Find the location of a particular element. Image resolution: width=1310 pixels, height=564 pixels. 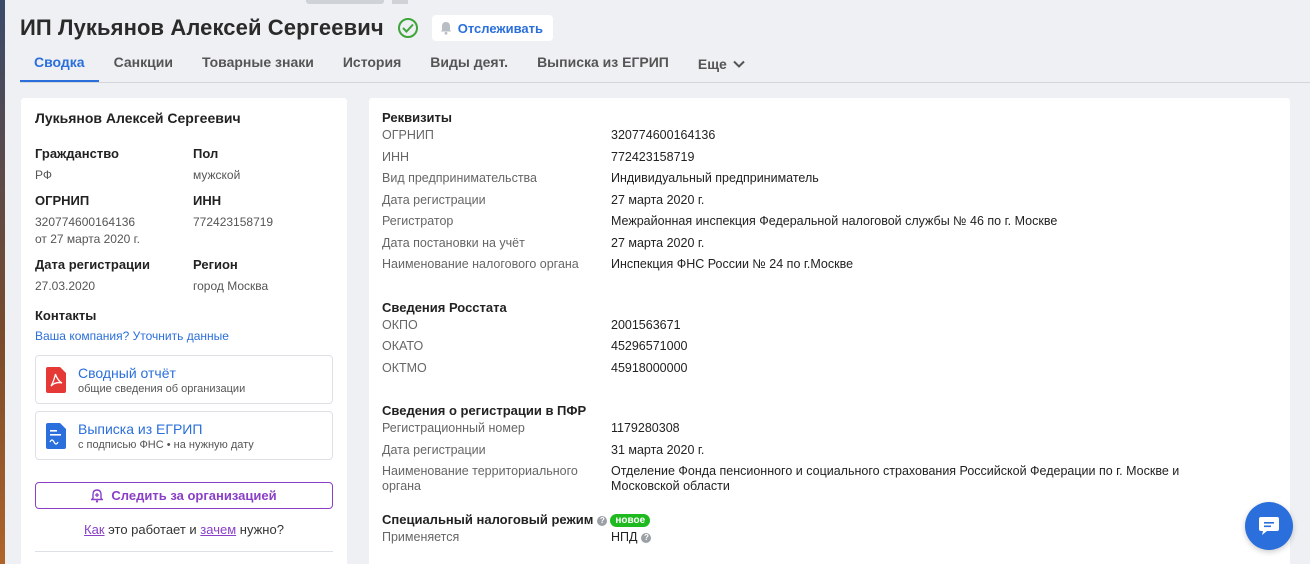

ogrnip-value: 320774600164136 is located at coordinates (85, 222).